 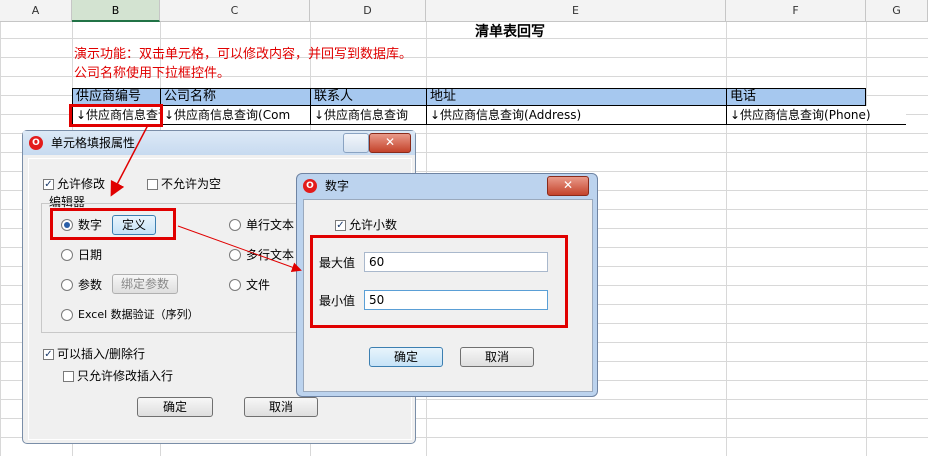 What do you see at coordinates (337, 186) in the screenshot?
I see `number-dialog-title: 数字` at bounding box center [337, 186].